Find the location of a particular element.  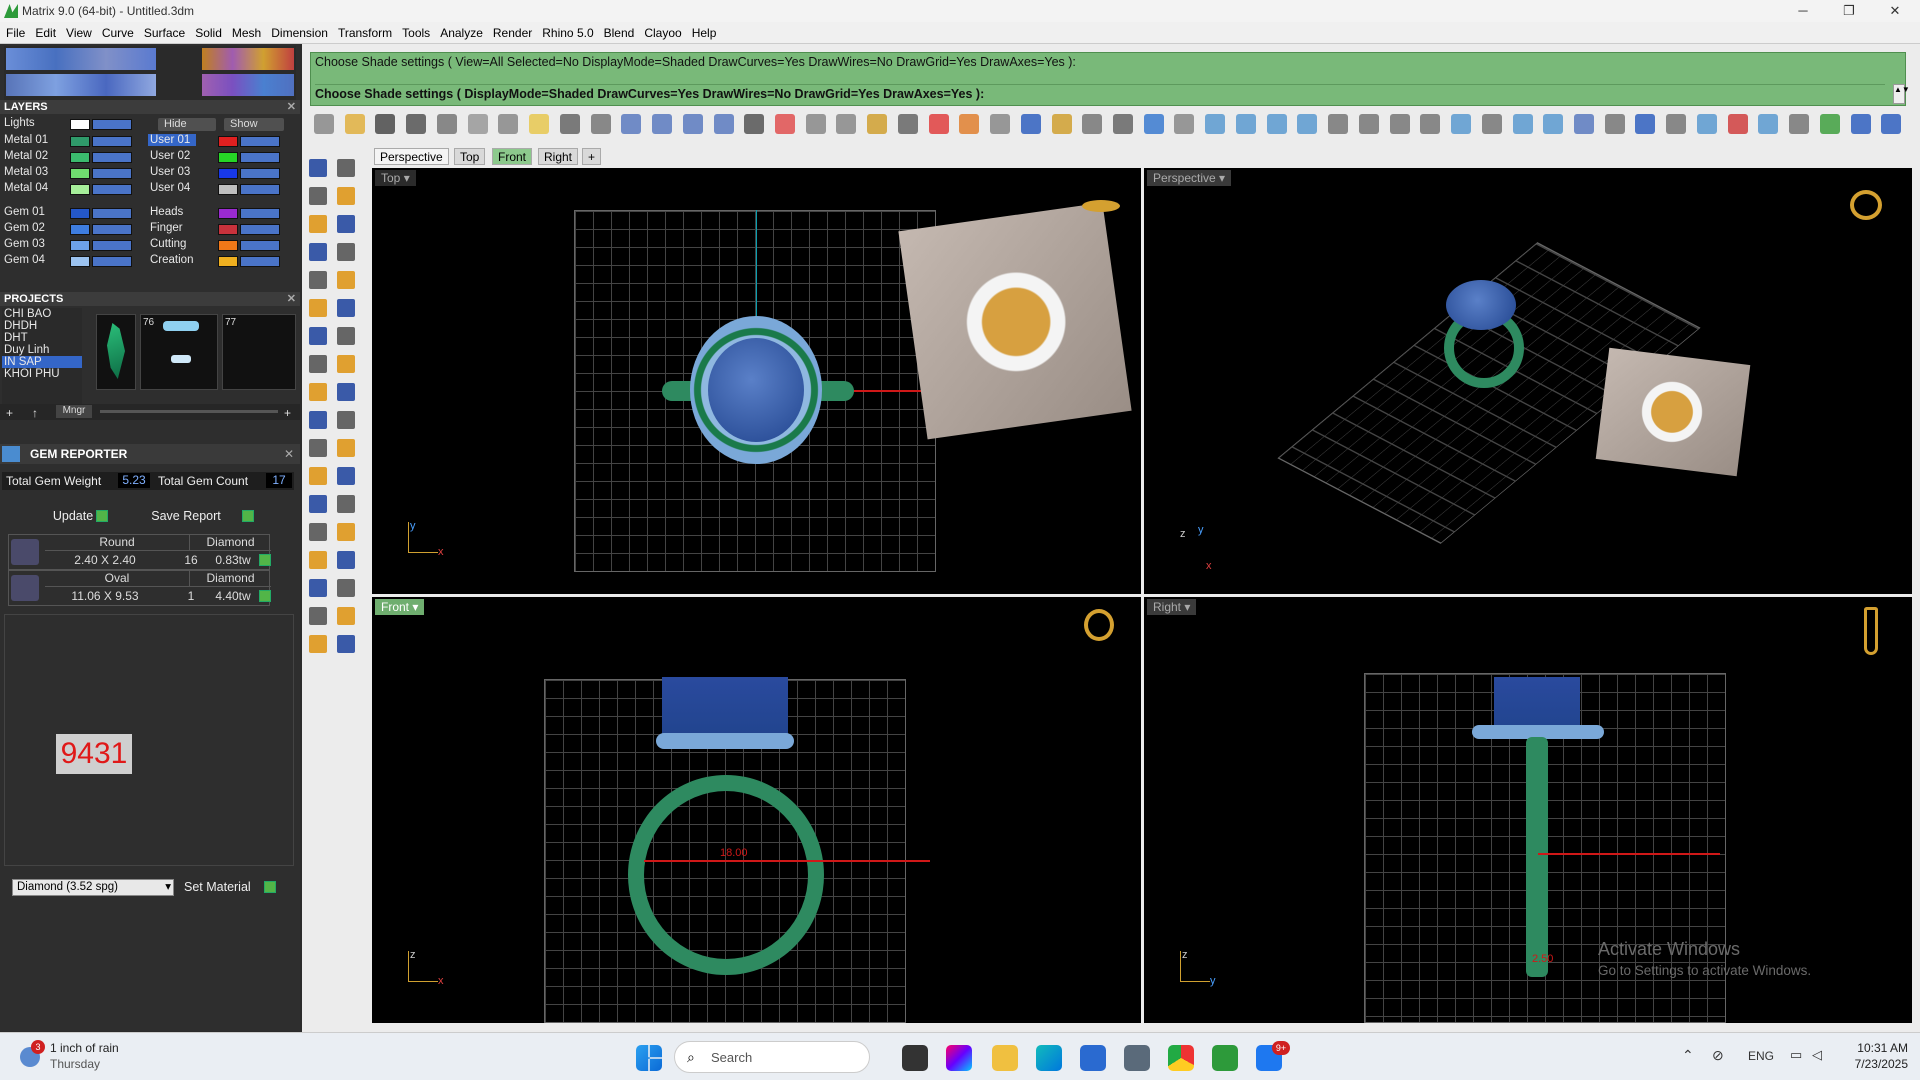

gem-row: Round Diamond 2.40 X 2.40 16 0.83tw is located at coordinates (139, 552).